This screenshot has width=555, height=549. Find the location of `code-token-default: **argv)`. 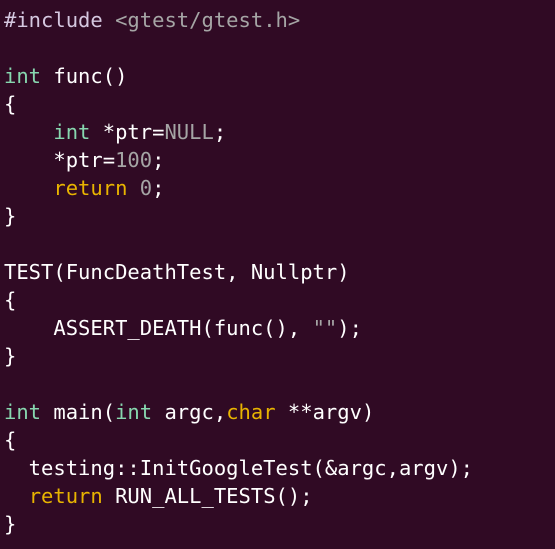

code-token-default: **argv) is located at coordinates (325, 412).